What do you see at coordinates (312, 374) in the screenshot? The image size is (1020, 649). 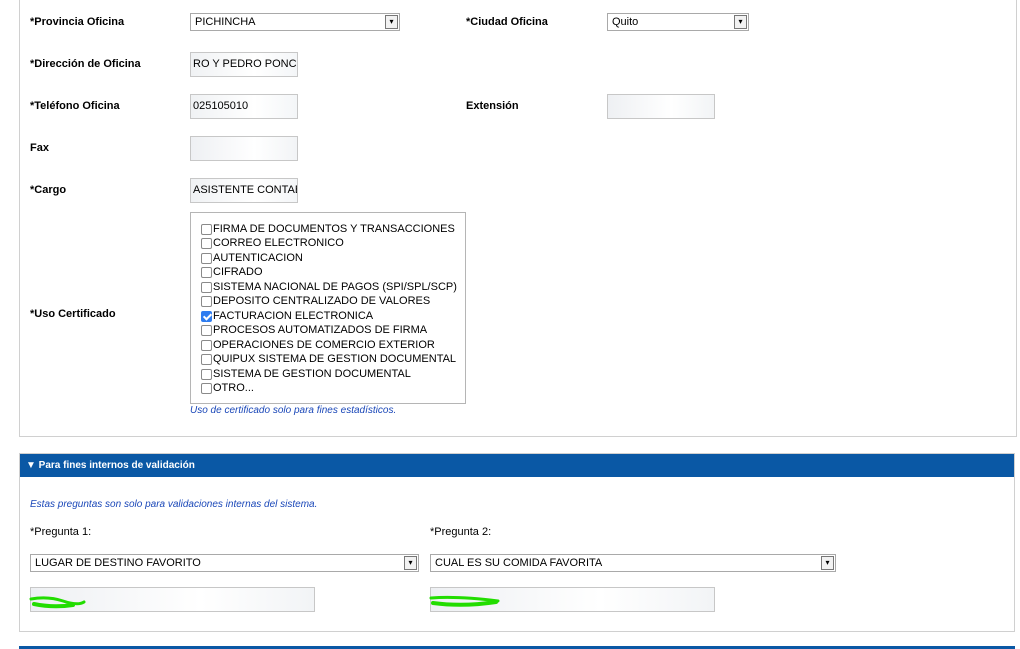 I see `uso-option-label: SISTEMA DE GESTION DOCUMENTAL` at bounding box center [312, 374].